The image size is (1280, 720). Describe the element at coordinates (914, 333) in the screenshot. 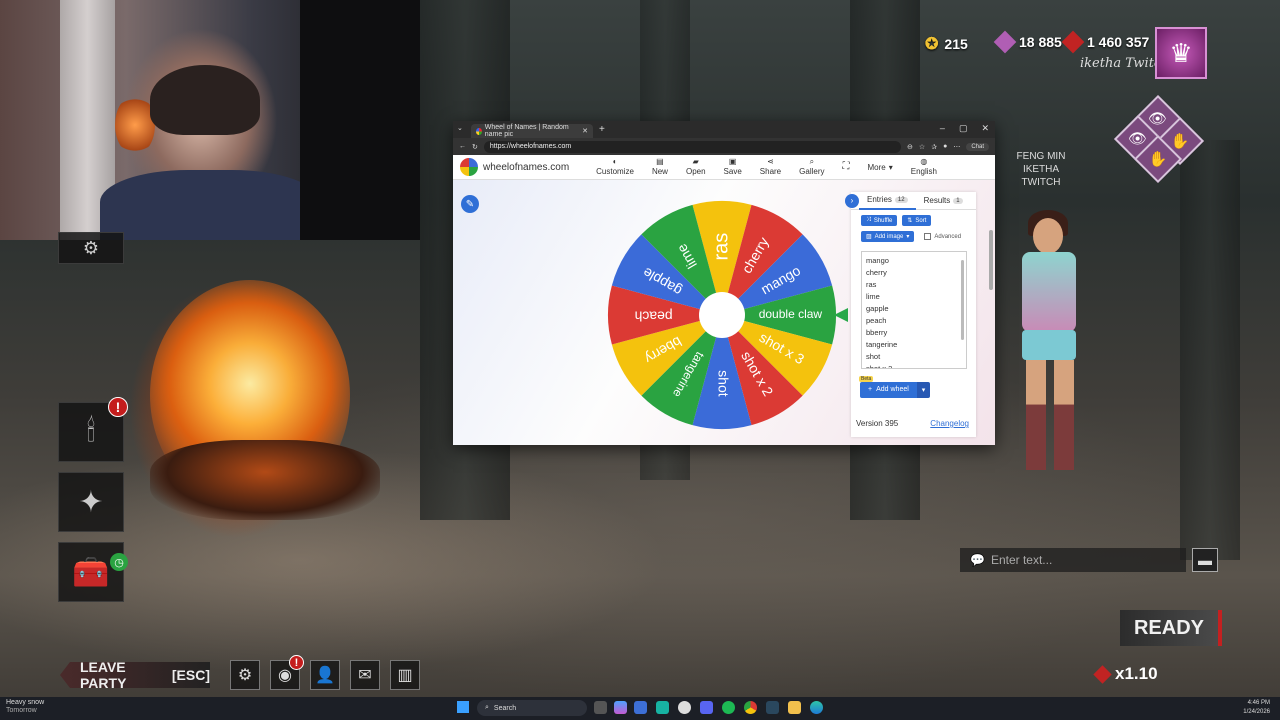

I see `entry-item: bberry` at that location.